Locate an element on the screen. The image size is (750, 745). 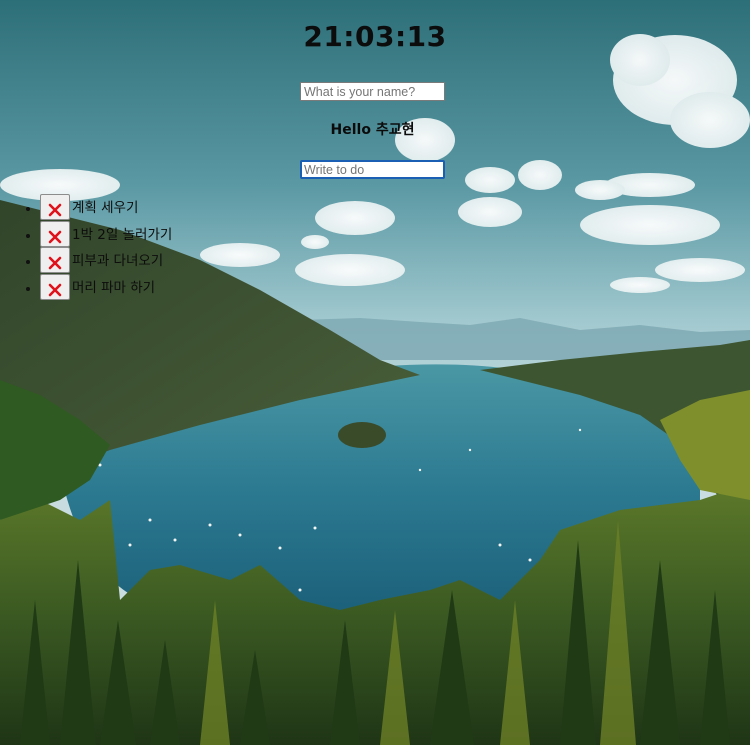
todo-input is located at coordinates (372, 169).